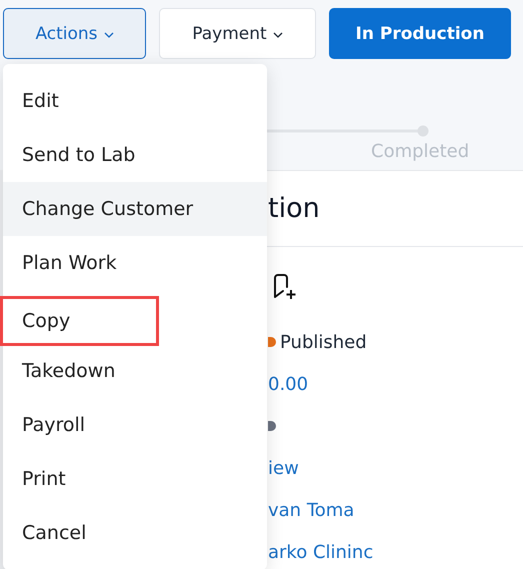 The height and width of the screenshot is (569, 523). What do you see at coordinates (294, 208) in the screenshot?
I see `page-heading: tion` at bounding box center [294, 208].